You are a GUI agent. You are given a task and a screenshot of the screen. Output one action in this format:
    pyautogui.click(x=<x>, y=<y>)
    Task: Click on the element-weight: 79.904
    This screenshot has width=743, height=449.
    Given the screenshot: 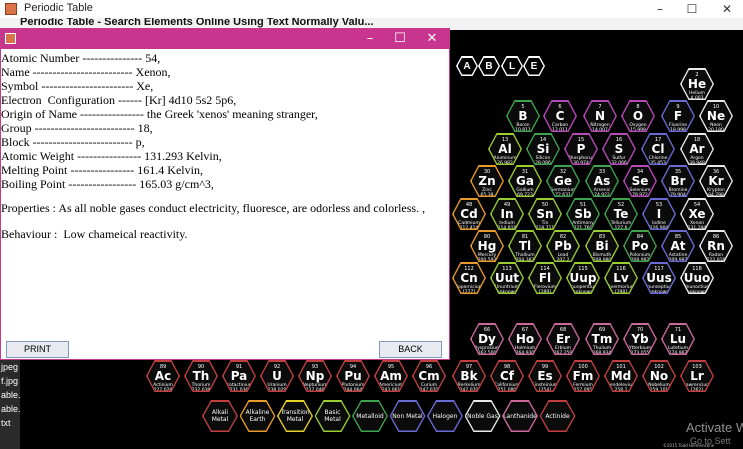 What is the action you would take?
    pyautogui.click(x=678, y=195)
    